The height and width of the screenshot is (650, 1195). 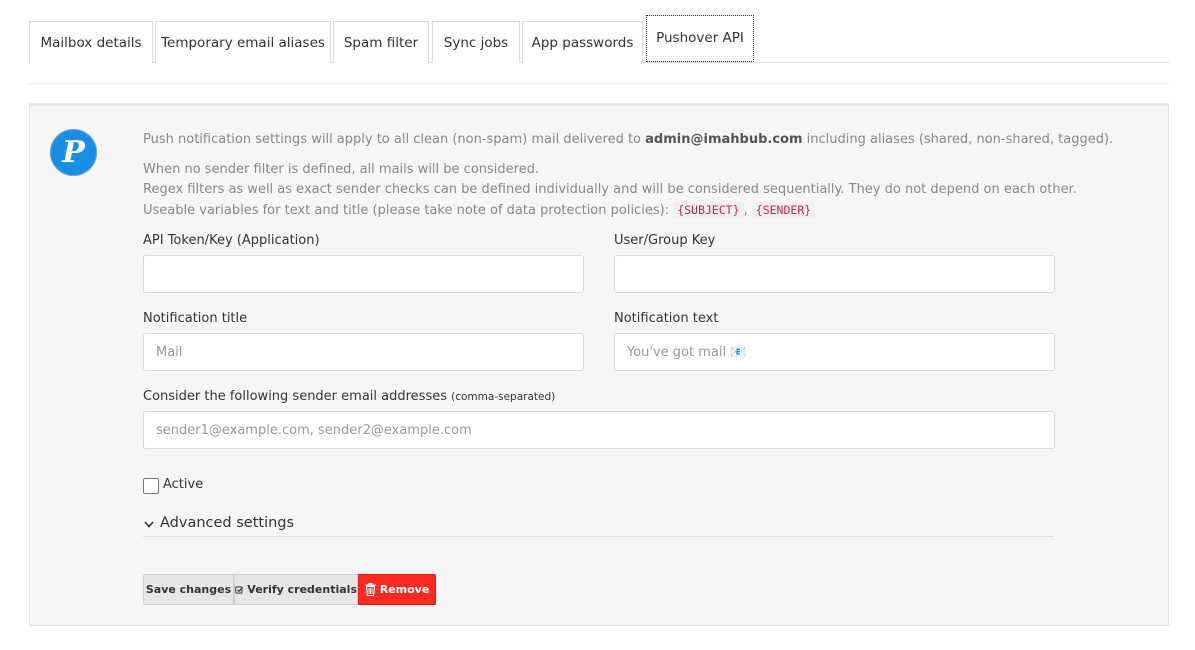 What do you see at coordinates (151, 486) in the screenshot?
I see `active-checkbox` at bounding box center [151, 486].